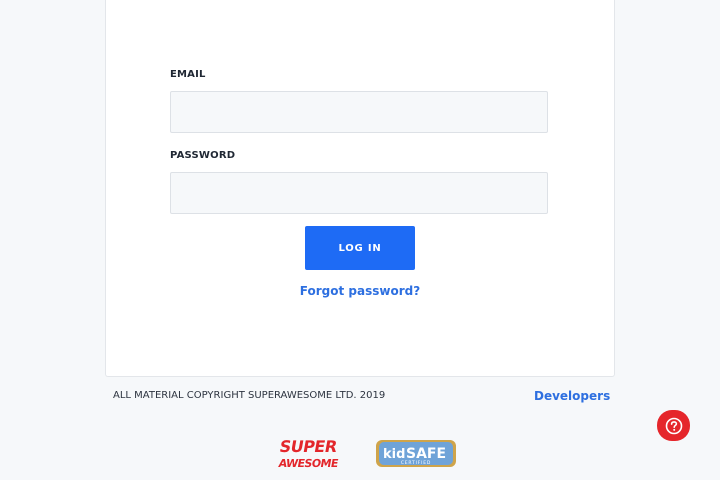 Image resolution: width=720 pixels, height=480 pixels. Describe the element at coordinates (394, 454) in the screenshot. I see `kidsafe-logo-kid: kid` at that location.